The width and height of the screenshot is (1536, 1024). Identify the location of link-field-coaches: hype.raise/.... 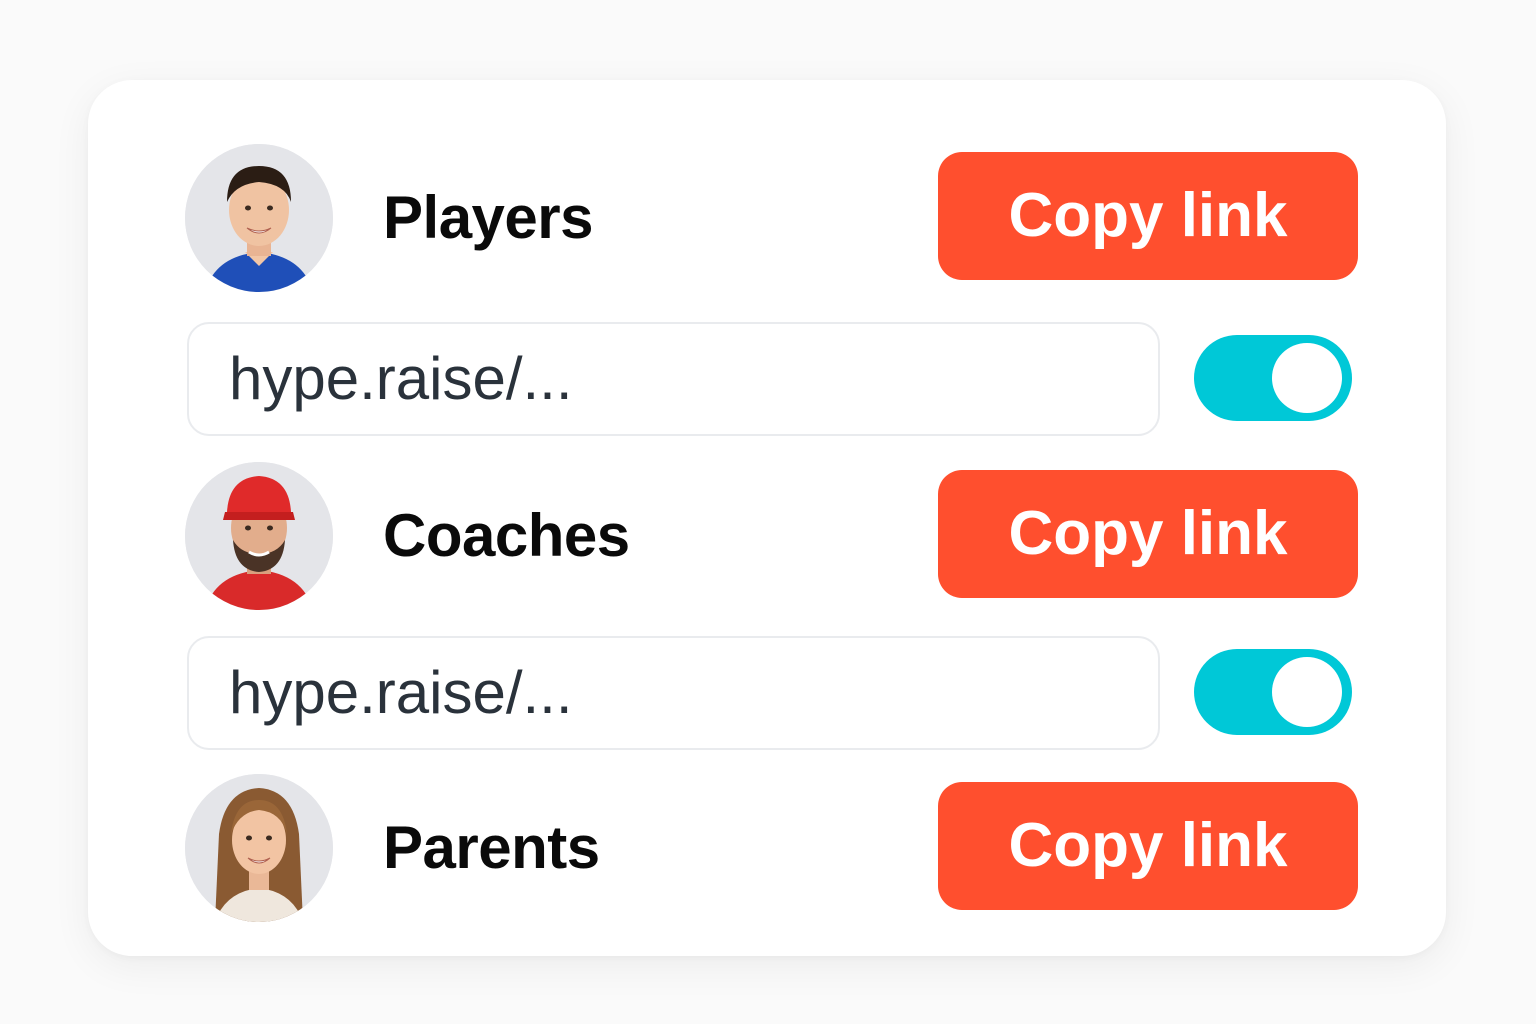
(673, 693).